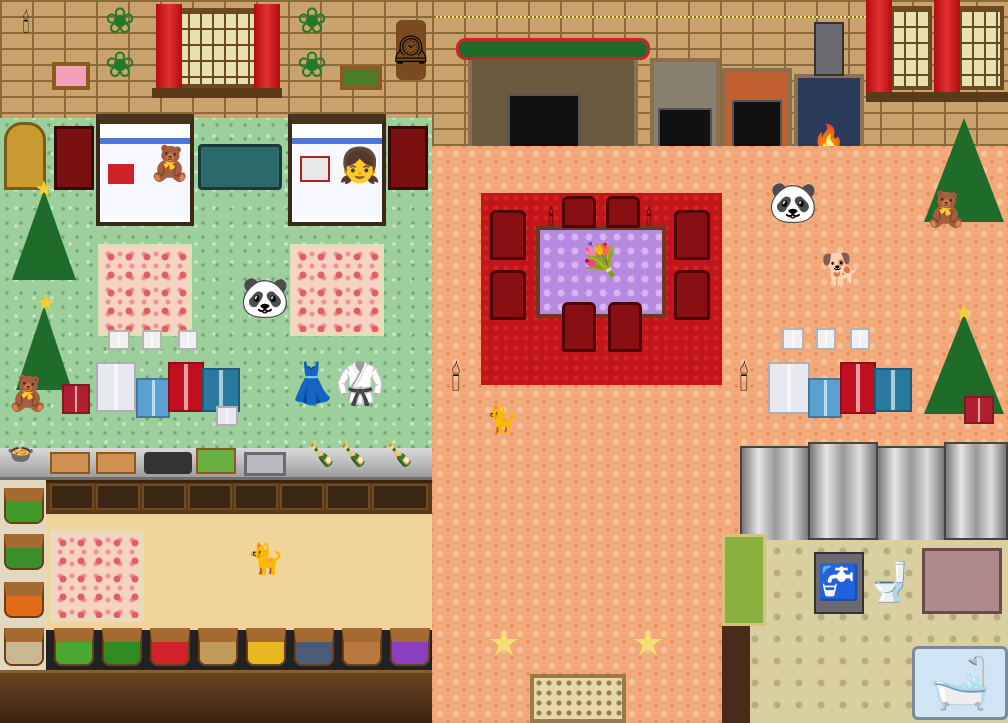 This screenshot has width=1008, height=723. I want to click on cutting-board-meat, so click(70, 463).